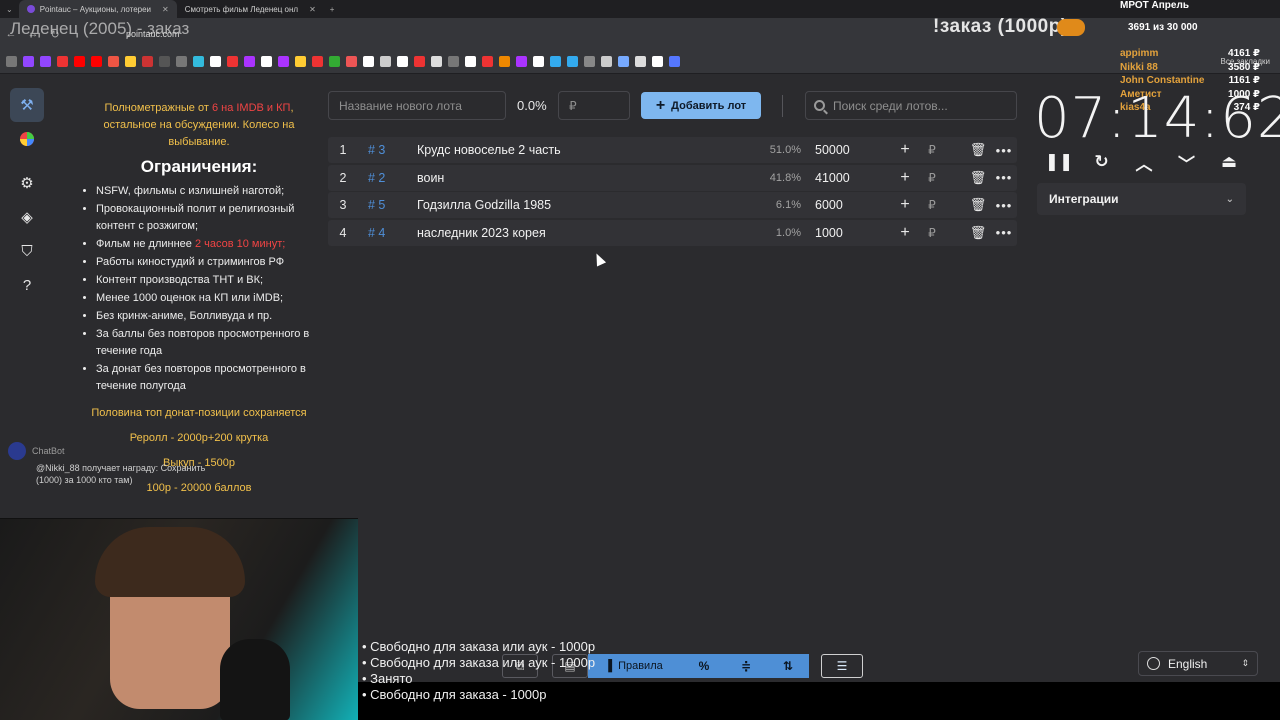 The height and width of the screenshot is (720, 1280). What do you see at coordinates (27, 139) in the screenshot?
I see `wheel-icon` at bounding box center [27, 139].